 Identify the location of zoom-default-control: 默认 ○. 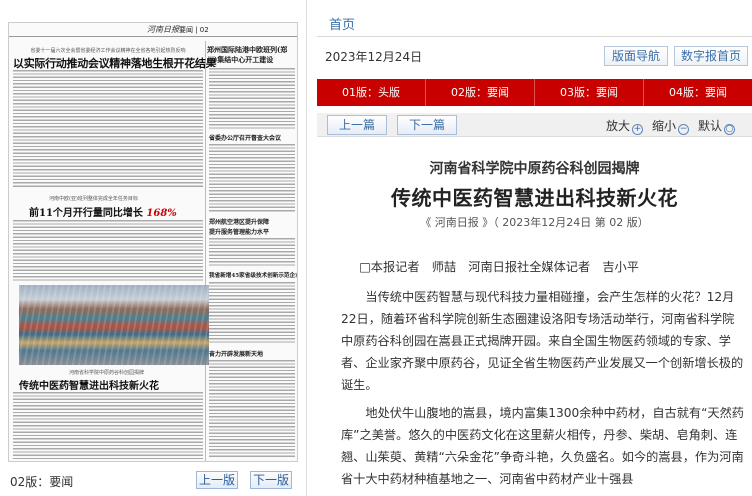
(717, 126).